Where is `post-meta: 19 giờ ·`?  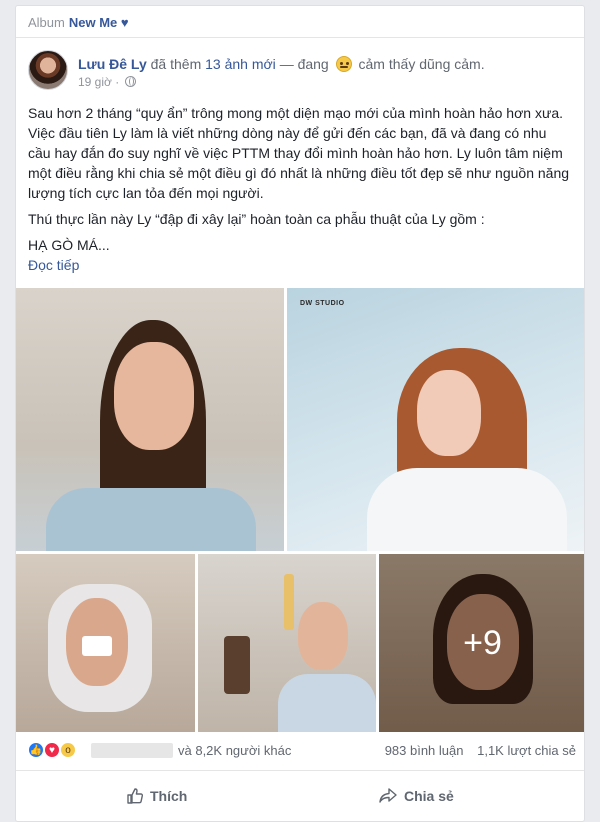
post-meta: 19 giờ · is located at coordinates (107, 82).